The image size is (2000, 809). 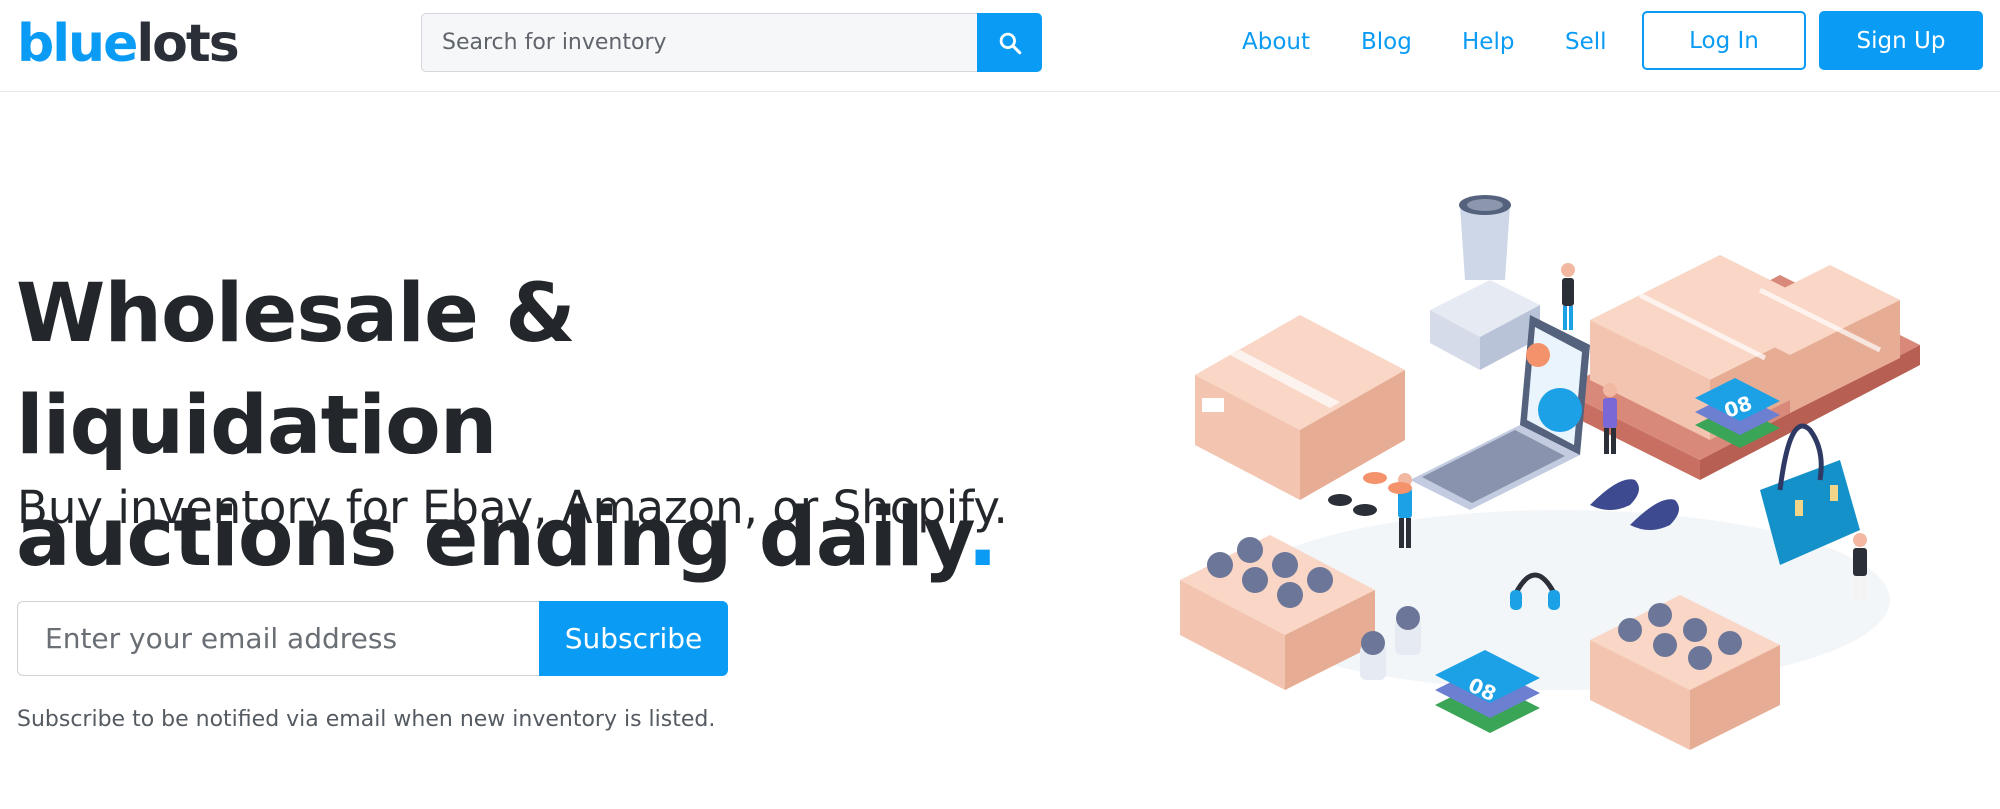 I want to click on hero-title-line1: Wholesale & liquidation, so click(x=296, y=370).